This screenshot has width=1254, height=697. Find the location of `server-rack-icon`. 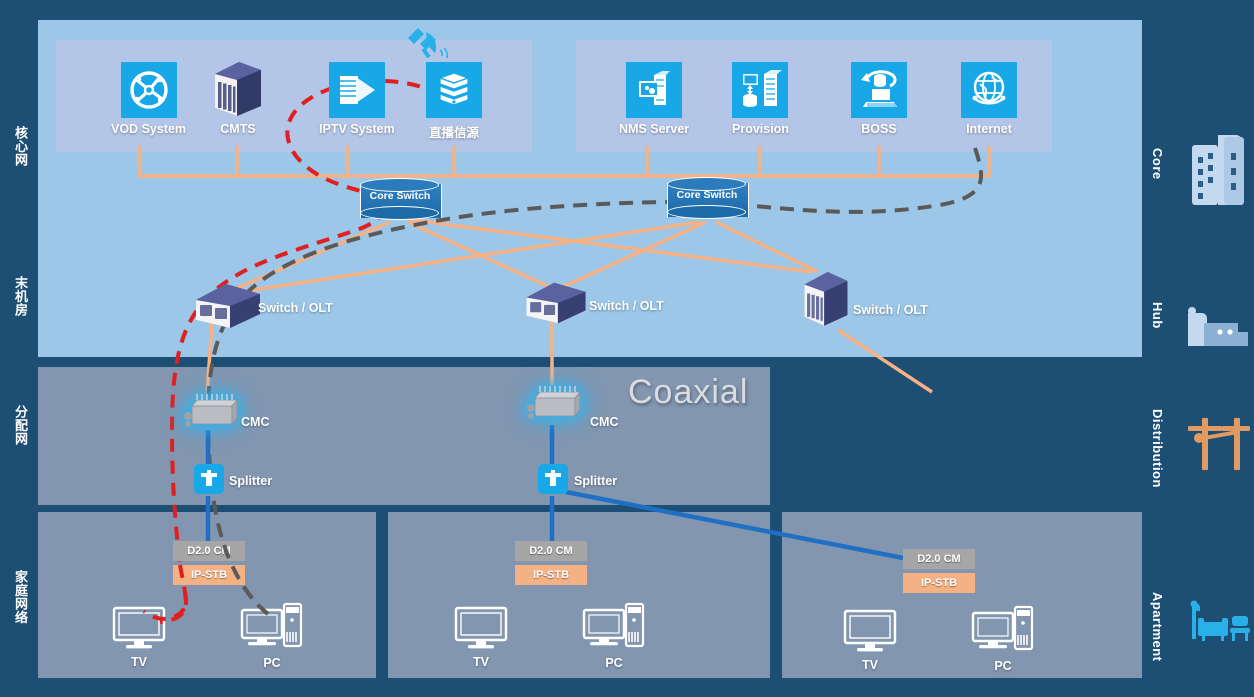

server-rack-icon is located at coordinates (238, 89).